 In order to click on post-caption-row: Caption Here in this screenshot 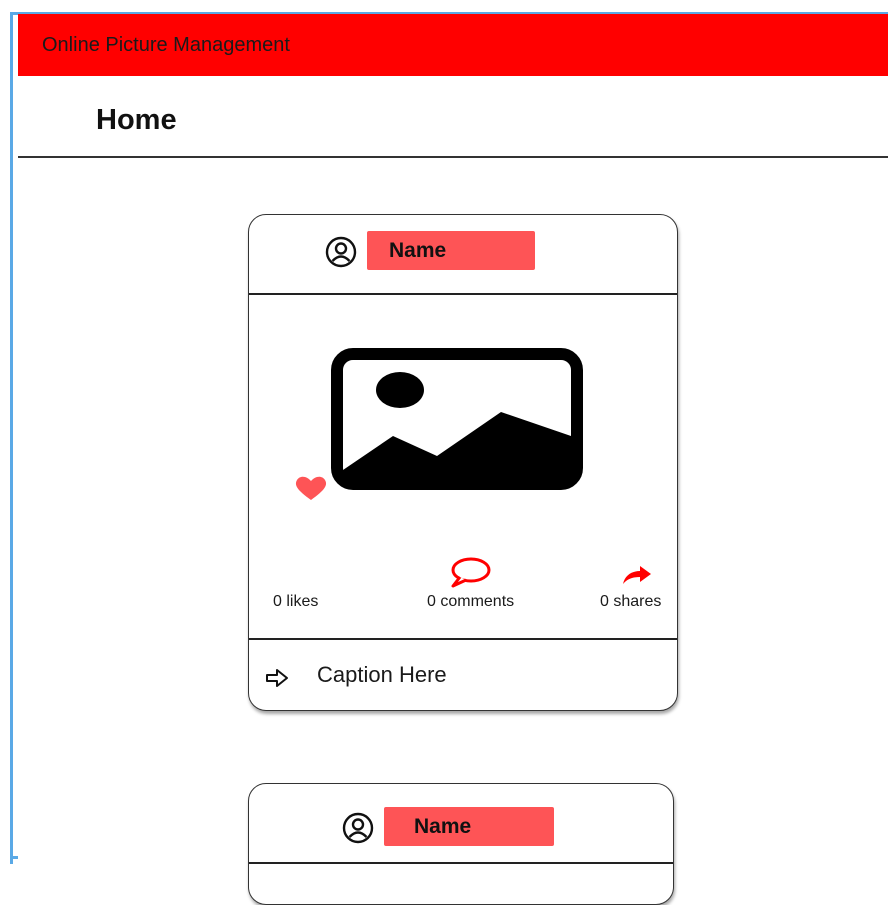, I will do `click(463, 674)`.